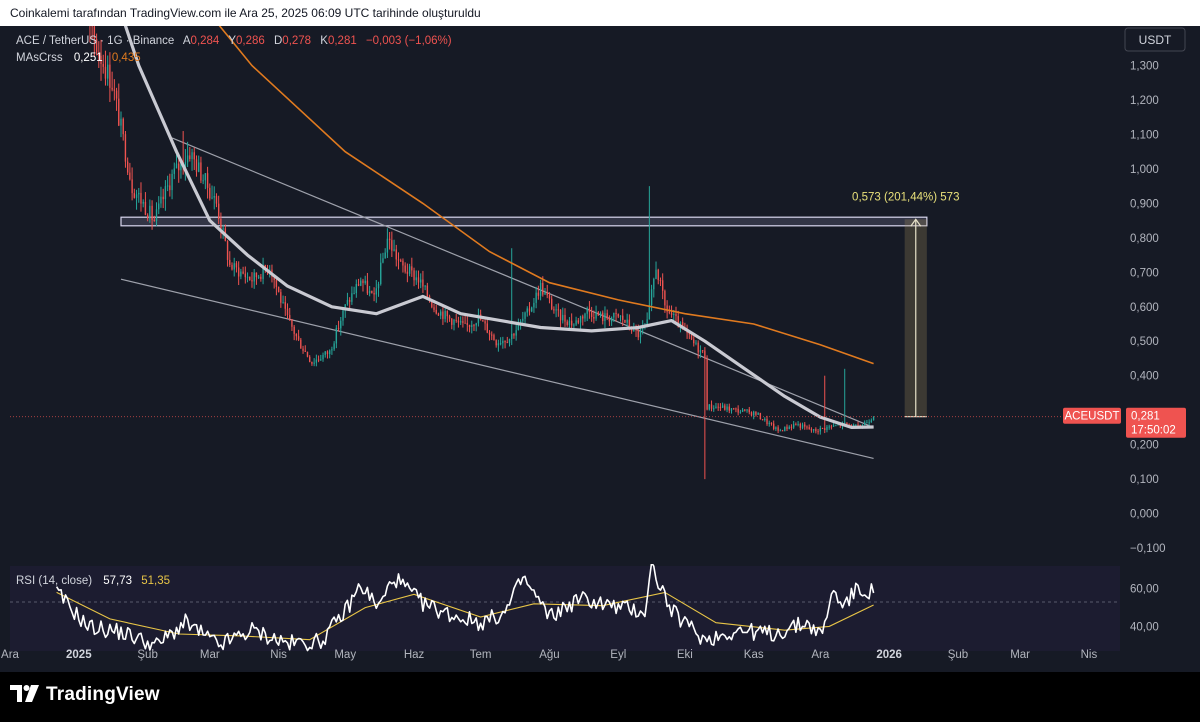  I want to click on rsi-ma-value: 51,35, so click(155, 581).